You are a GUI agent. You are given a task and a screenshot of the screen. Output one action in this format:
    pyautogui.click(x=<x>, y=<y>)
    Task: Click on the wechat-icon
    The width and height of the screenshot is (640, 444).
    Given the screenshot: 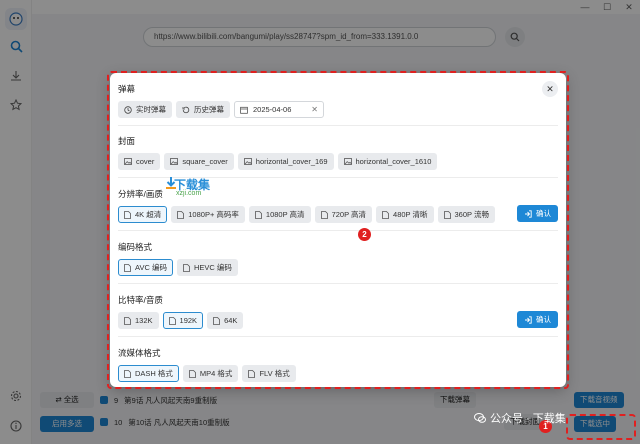 What is the action you would take?
    pyautogui.click(x=480, y=418)
    